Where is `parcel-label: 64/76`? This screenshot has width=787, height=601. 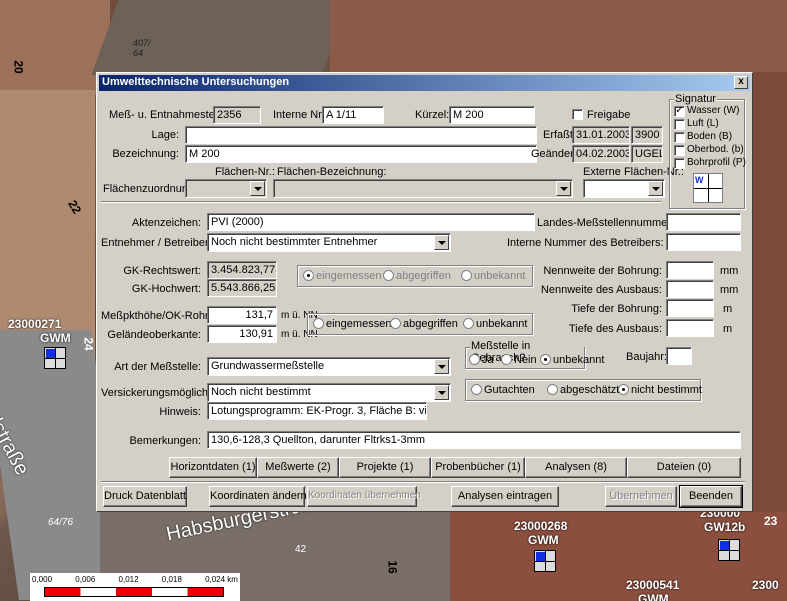
parcel-label: 64/76 is located at coordinates (61, 522).